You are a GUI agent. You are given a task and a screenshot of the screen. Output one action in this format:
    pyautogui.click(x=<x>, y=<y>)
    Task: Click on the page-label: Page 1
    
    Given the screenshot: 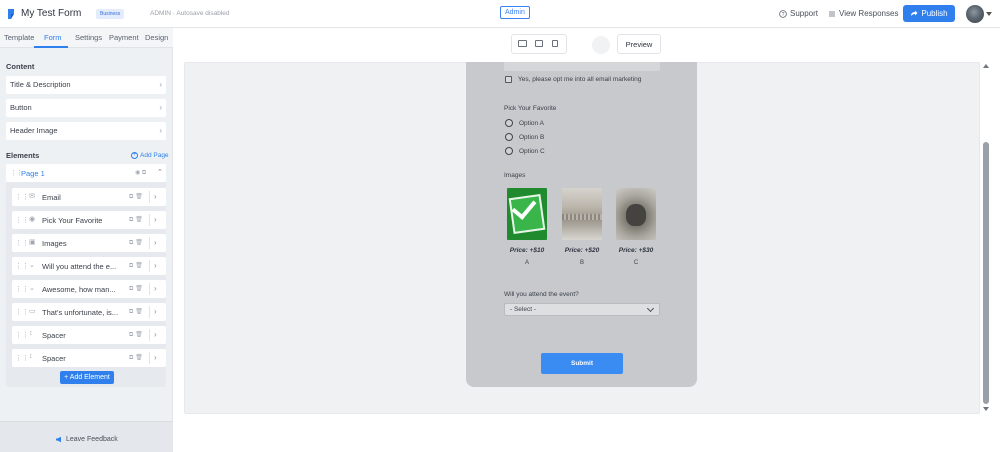 What is the action you would take?
    pyautogui.click(x=33, y=173)
    